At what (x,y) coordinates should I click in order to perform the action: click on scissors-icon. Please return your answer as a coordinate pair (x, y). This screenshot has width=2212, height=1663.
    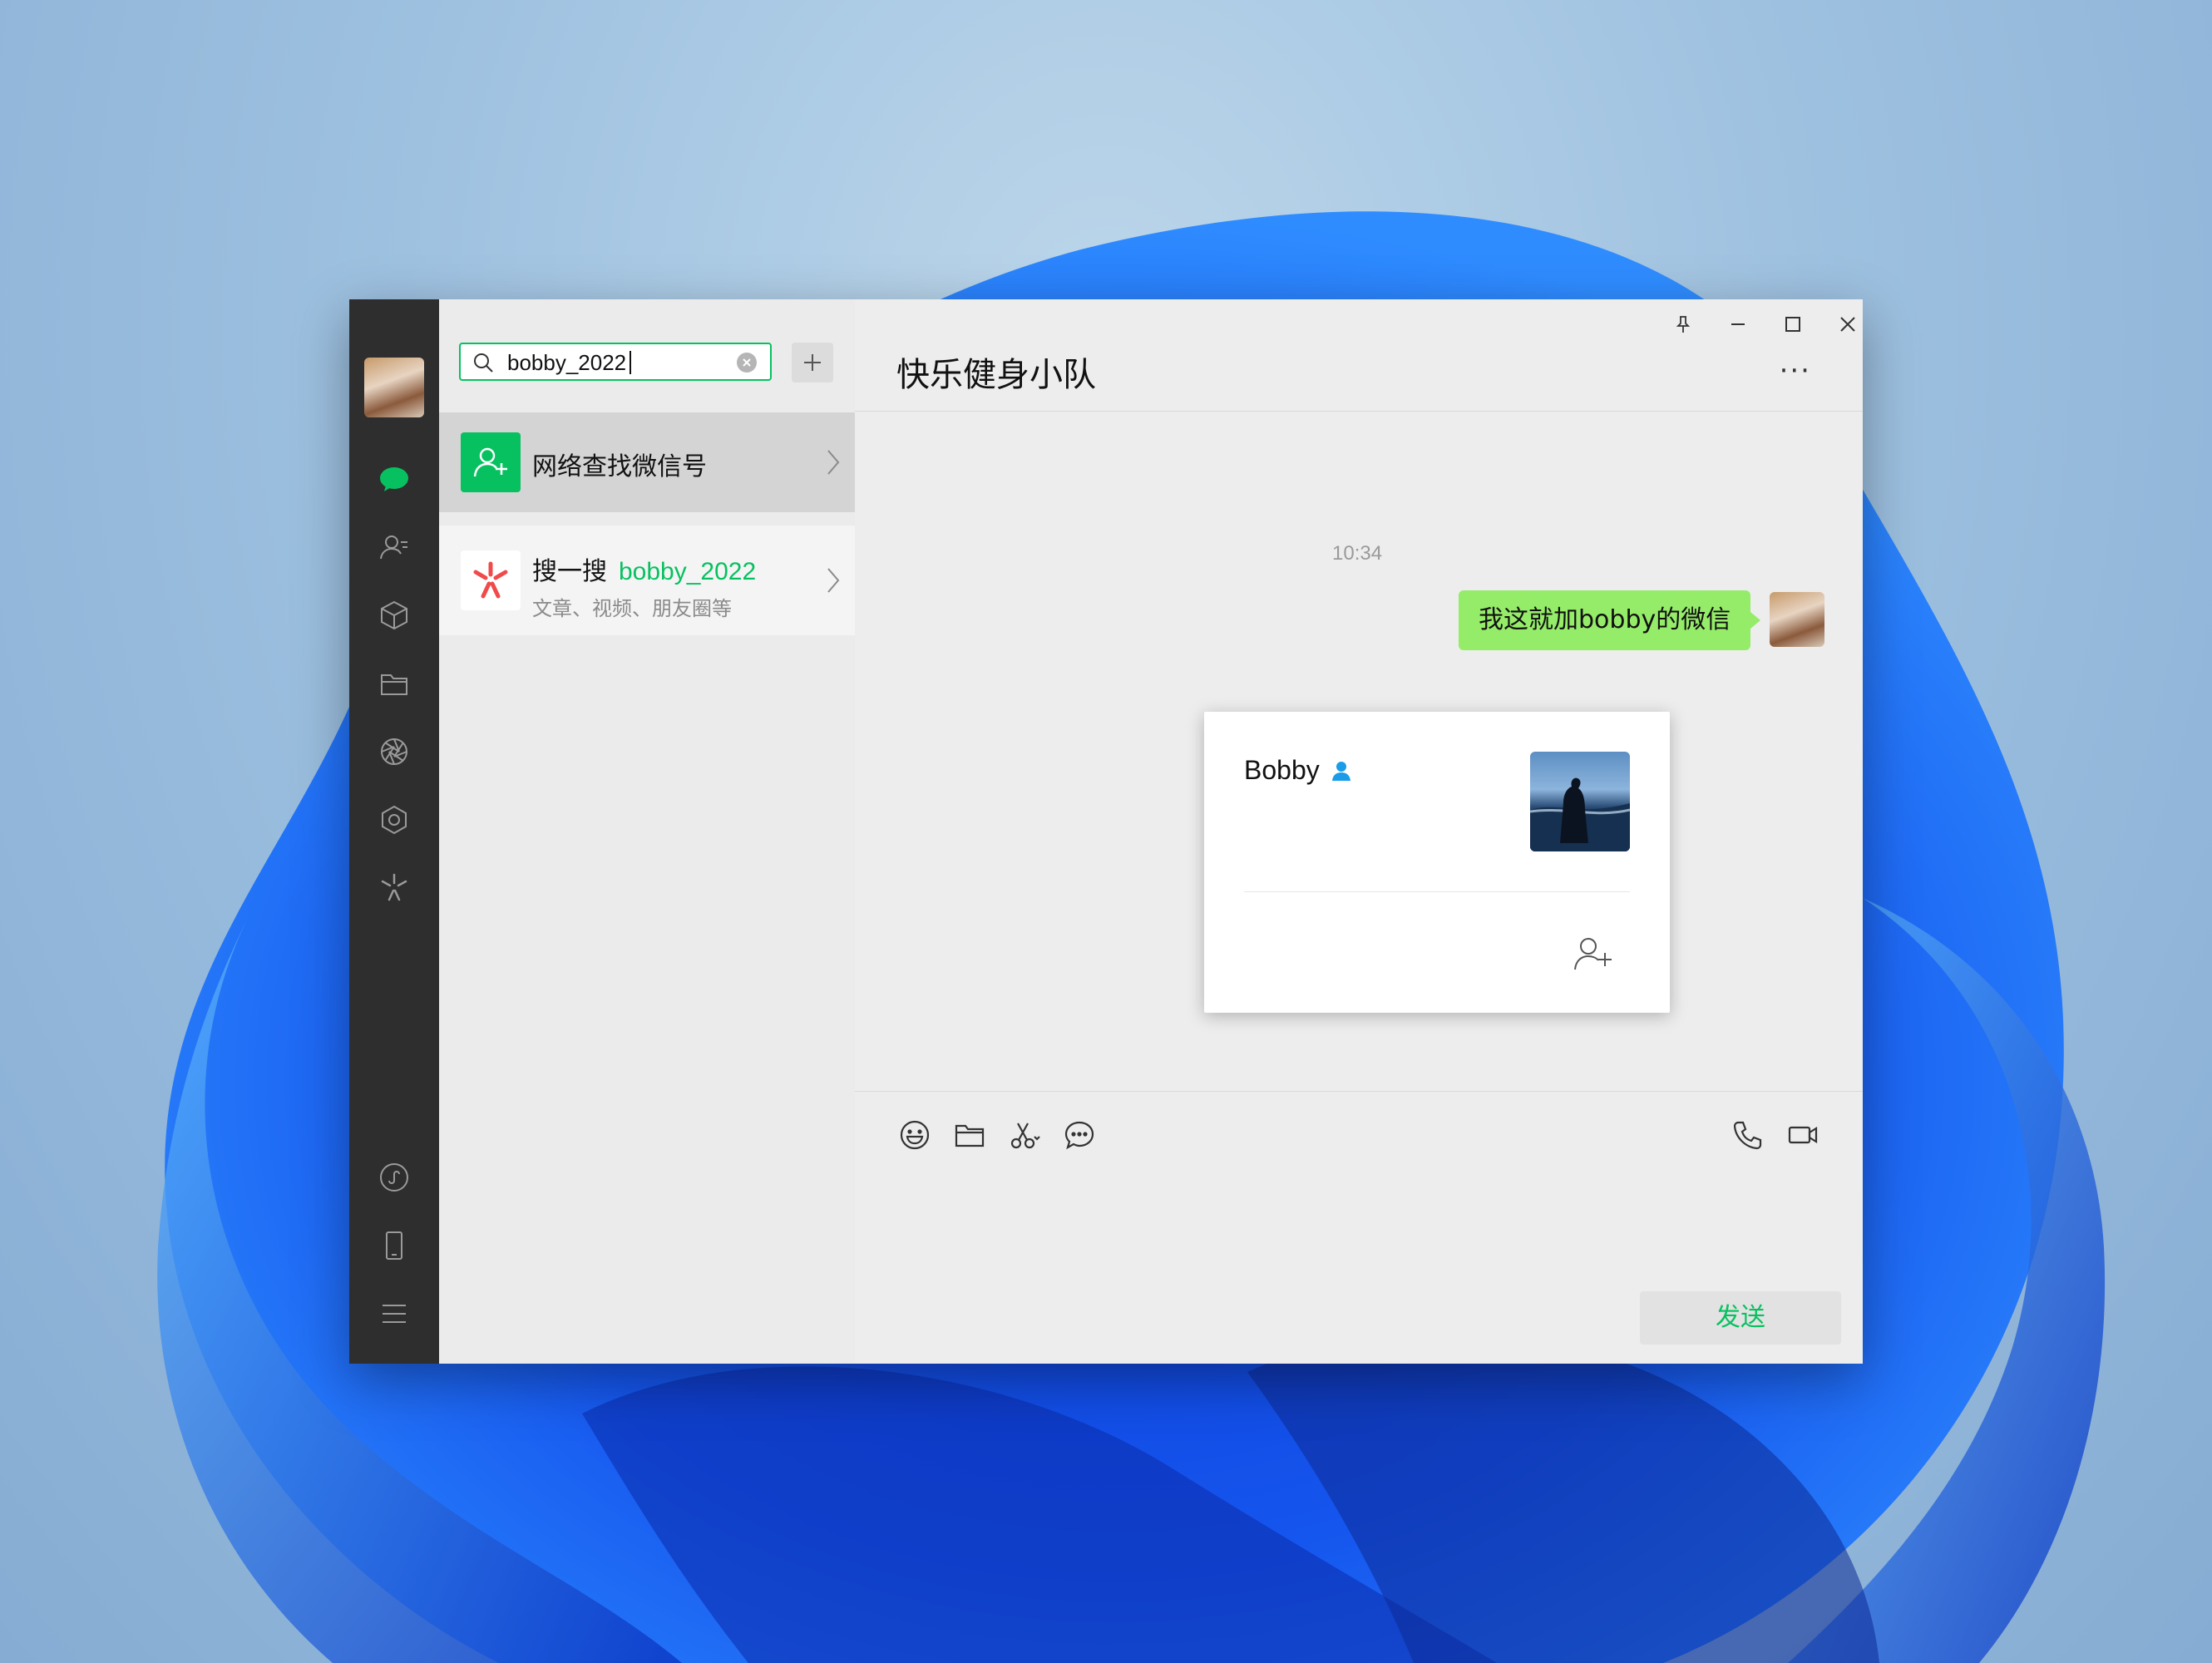
    Looking at the image, I should click on (1025, 1136).